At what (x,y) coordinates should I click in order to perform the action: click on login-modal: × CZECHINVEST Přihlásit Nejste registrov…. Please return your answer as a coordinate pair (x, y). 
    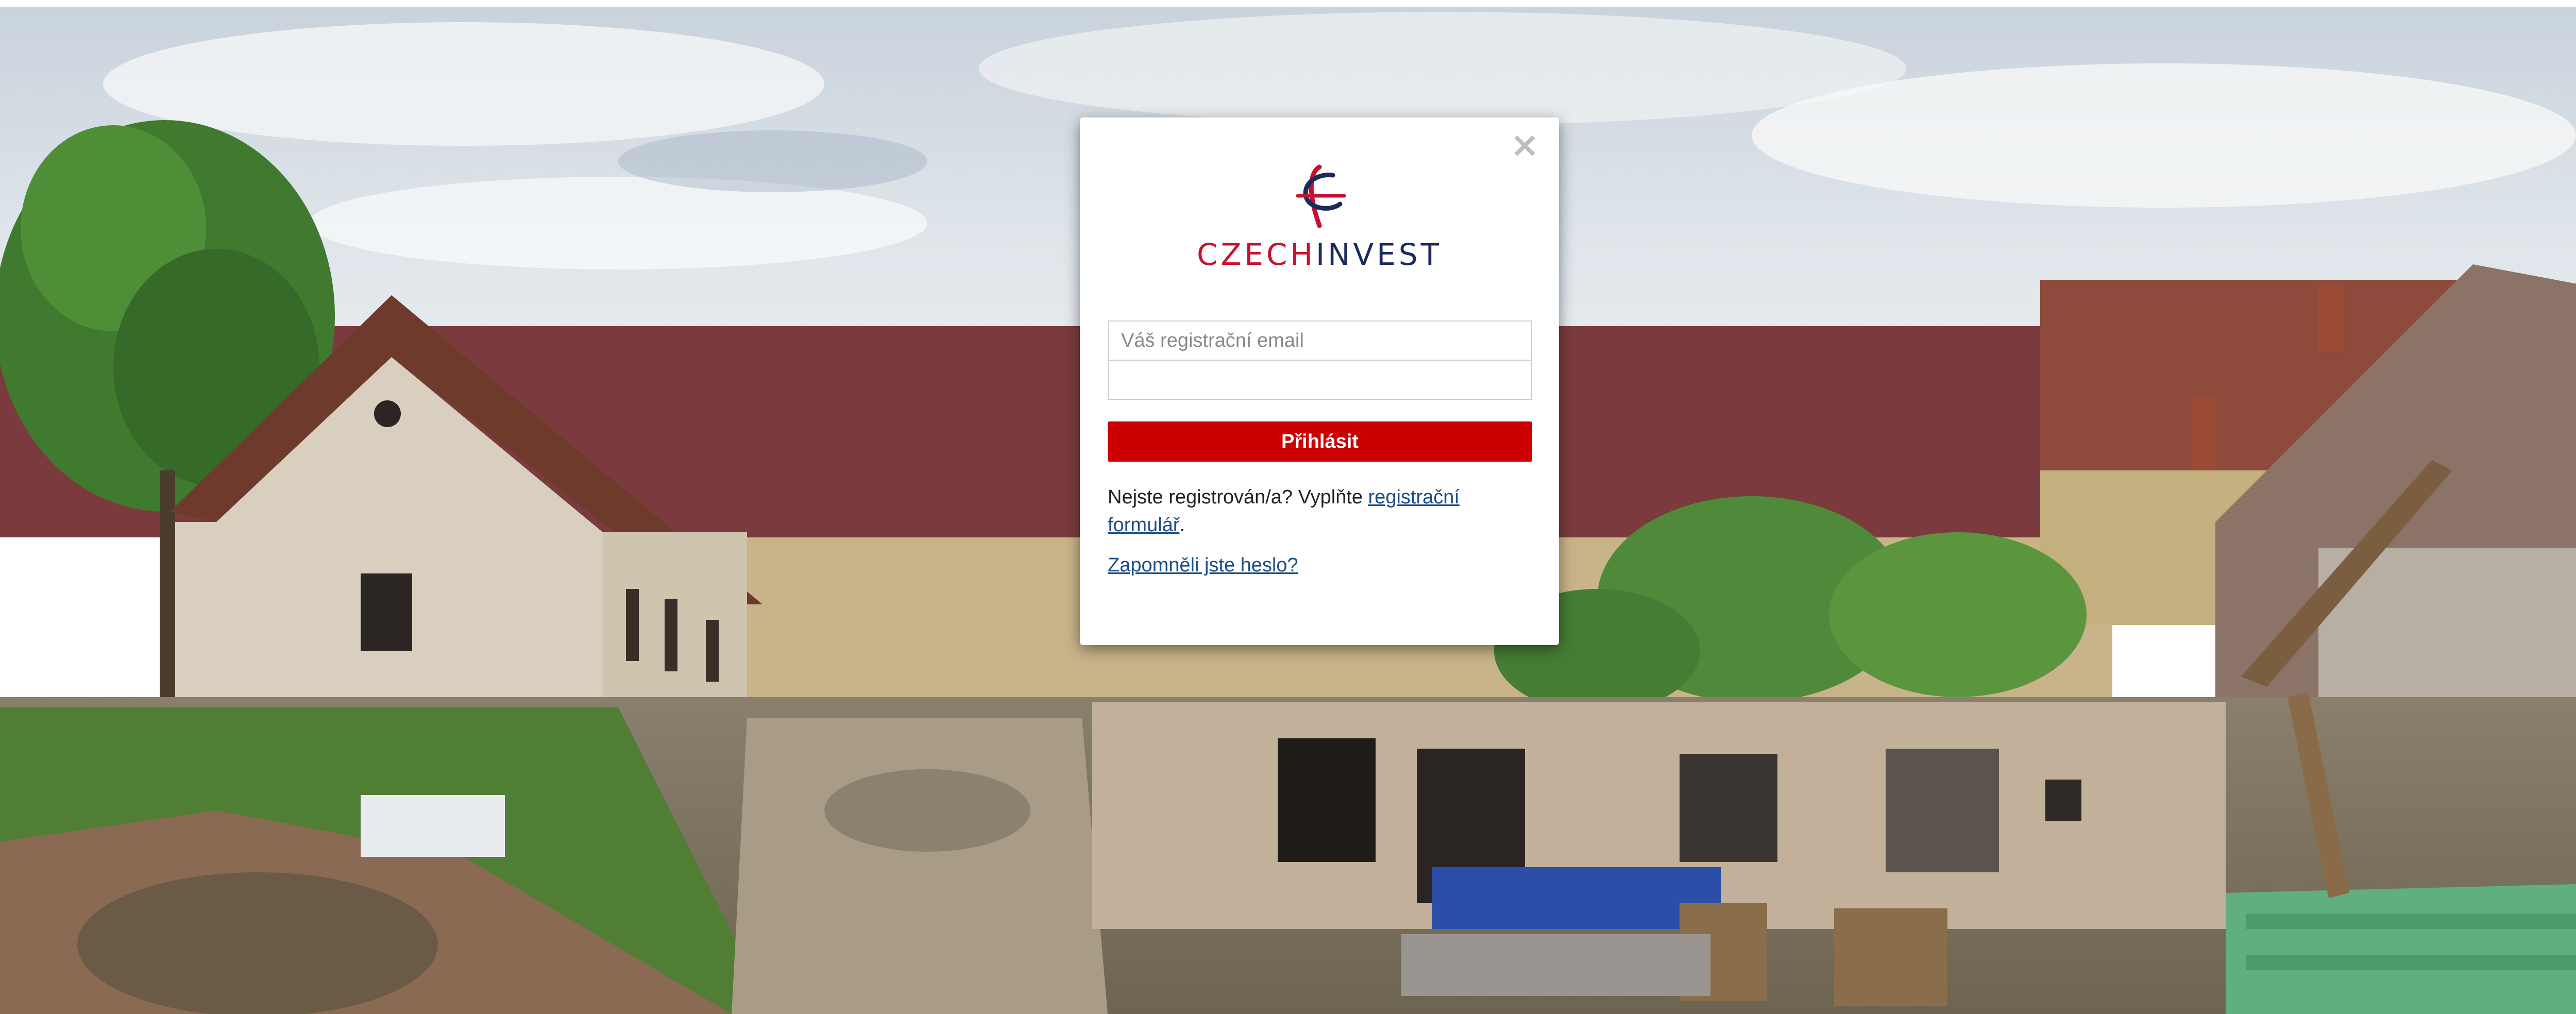
    Looking at the image, I should click on (1319, 381).